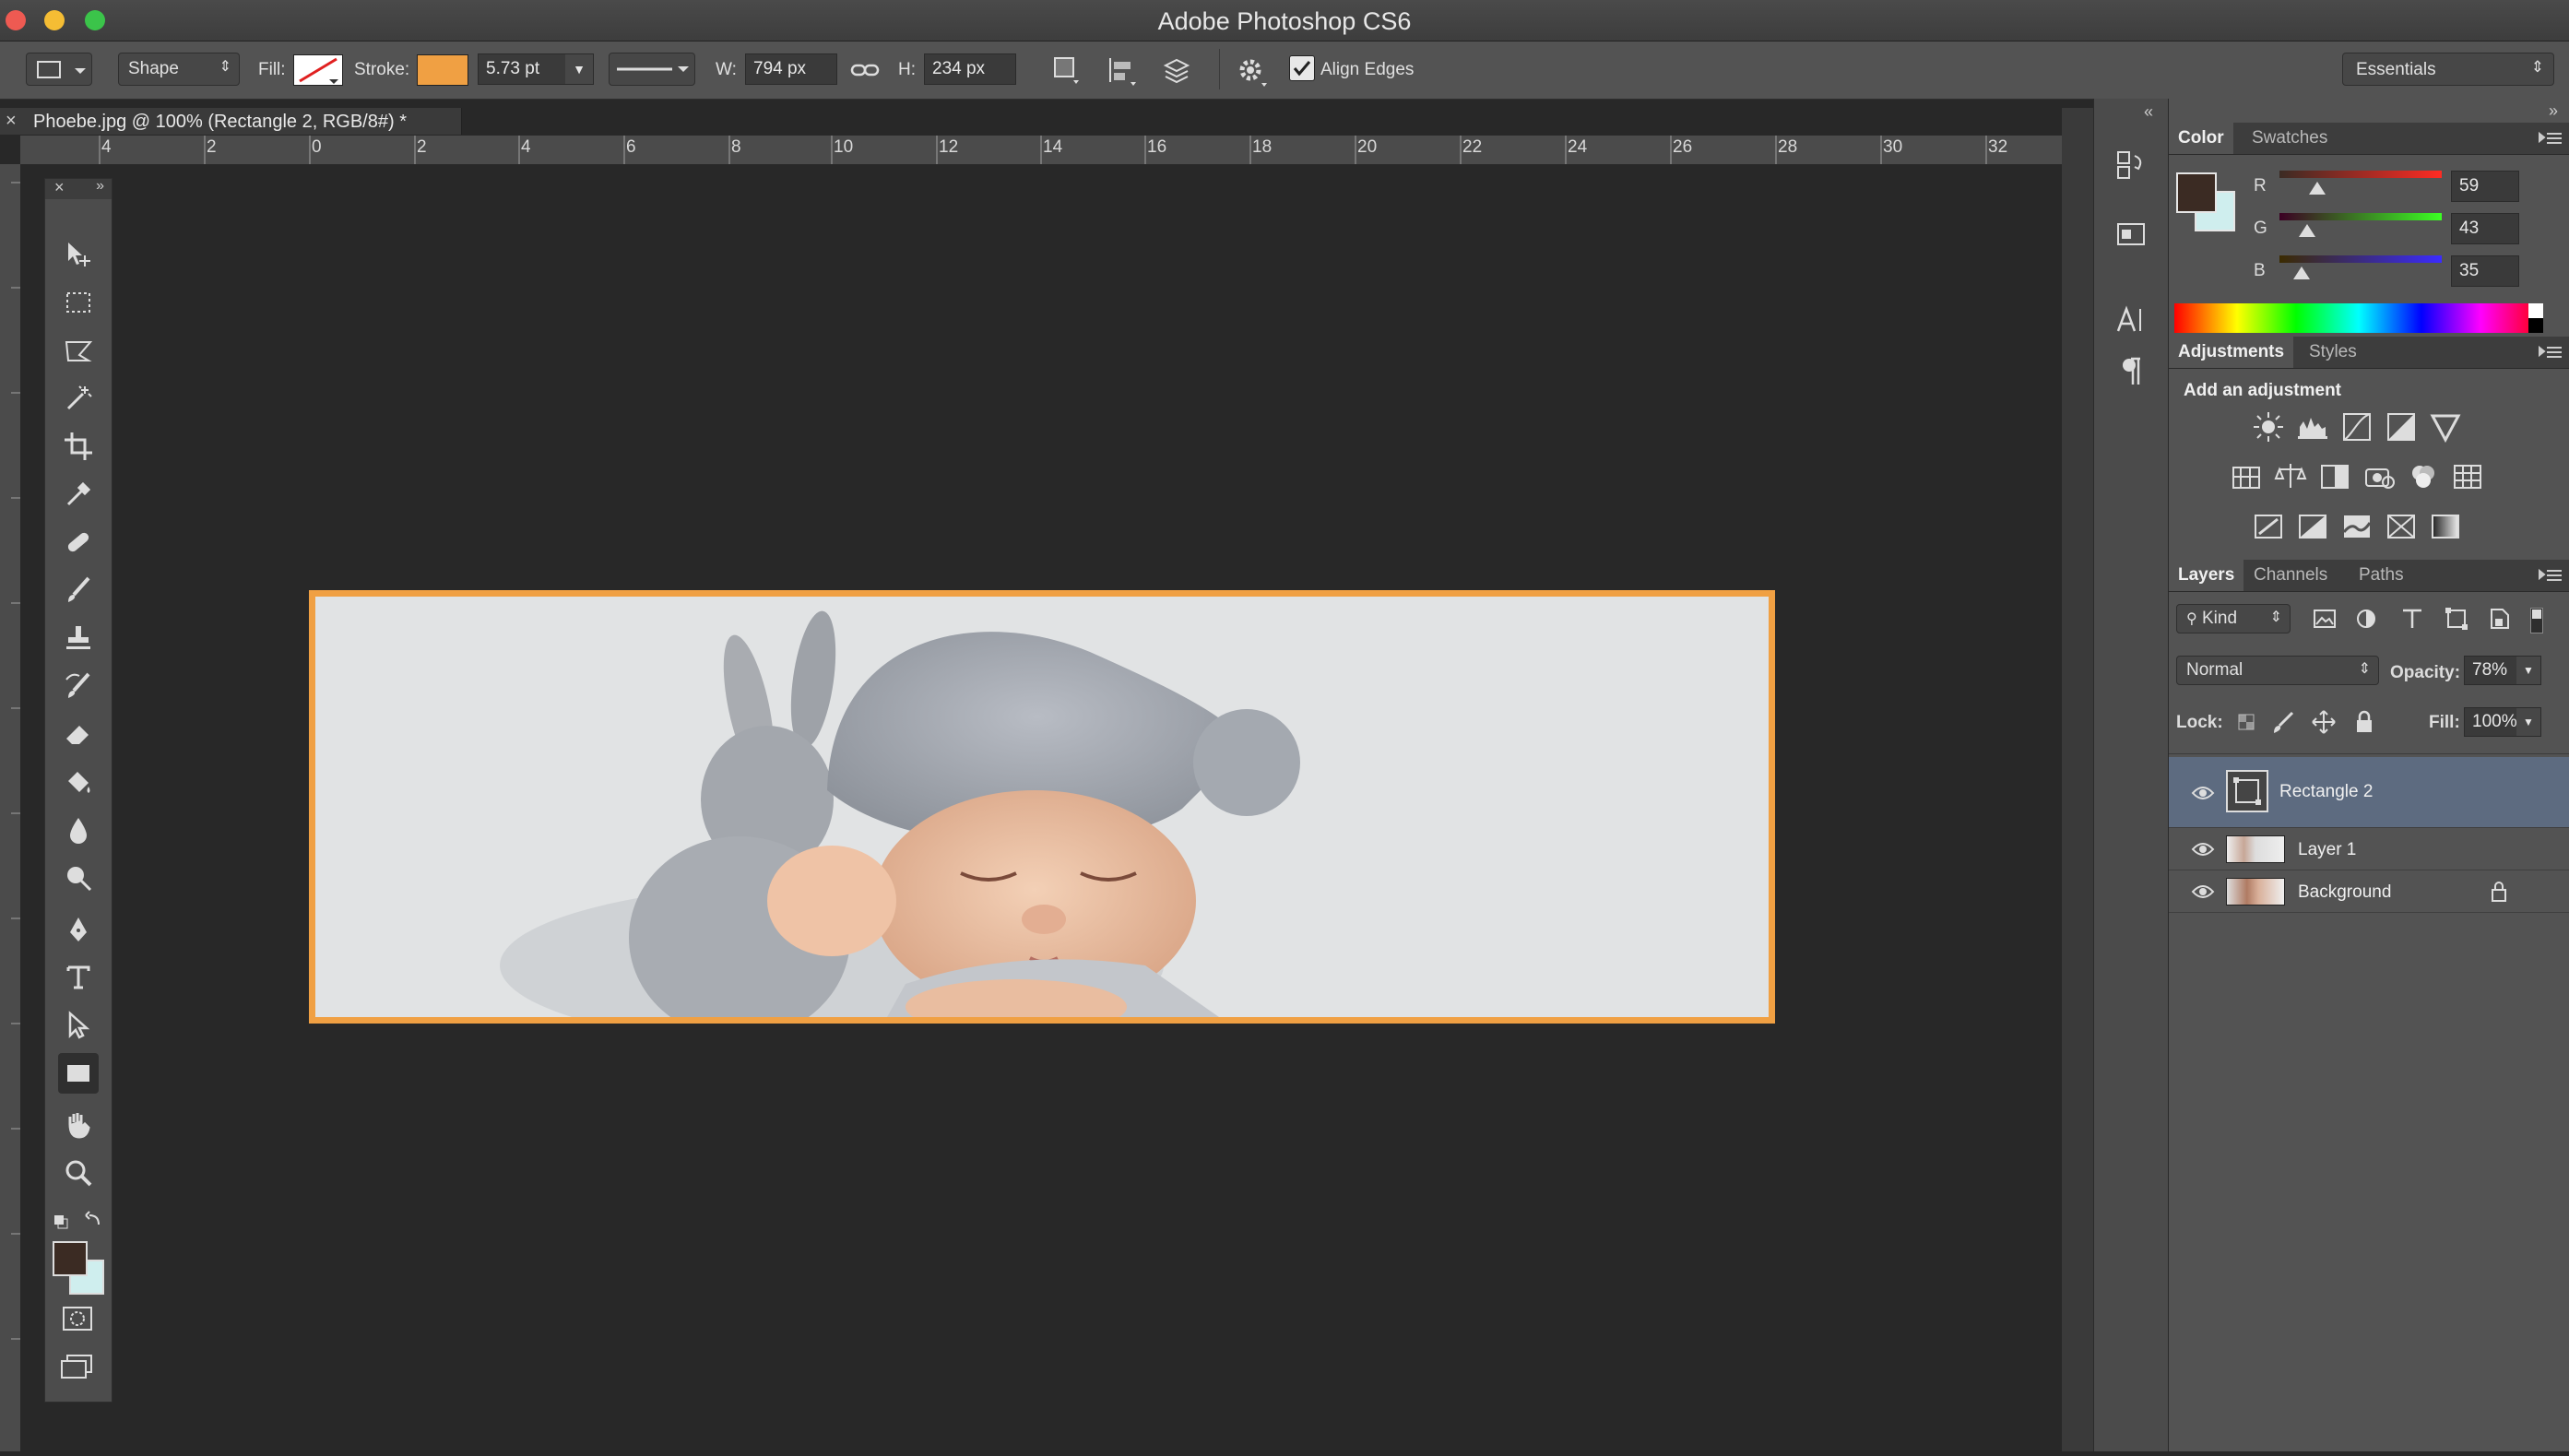 This screenshot has width=2569, height=1456. Describe the element at coordinates (78, 1173) in the screenshot. I see `zoom-tool` at that location.